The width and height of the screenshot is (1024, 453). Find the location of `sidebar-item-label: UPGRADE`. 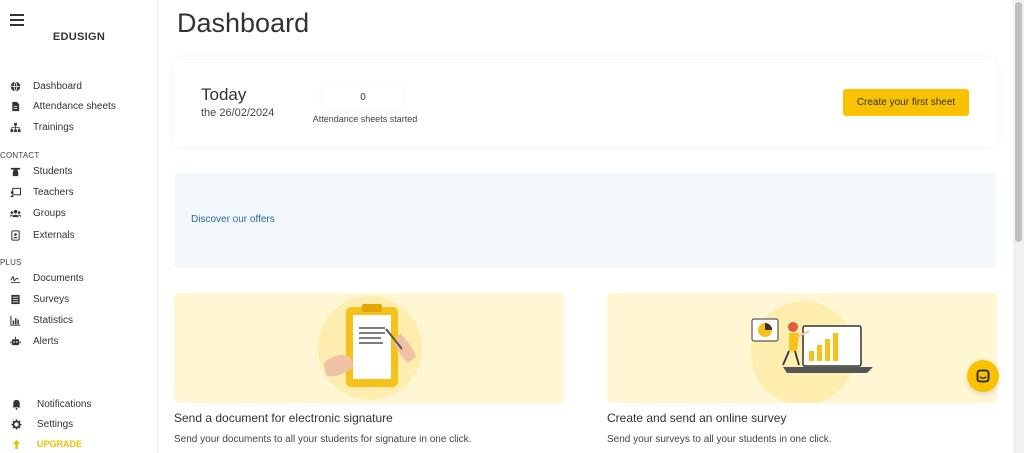

sidebar-item-label: UPGRADE is located at coordinates (60, 444).